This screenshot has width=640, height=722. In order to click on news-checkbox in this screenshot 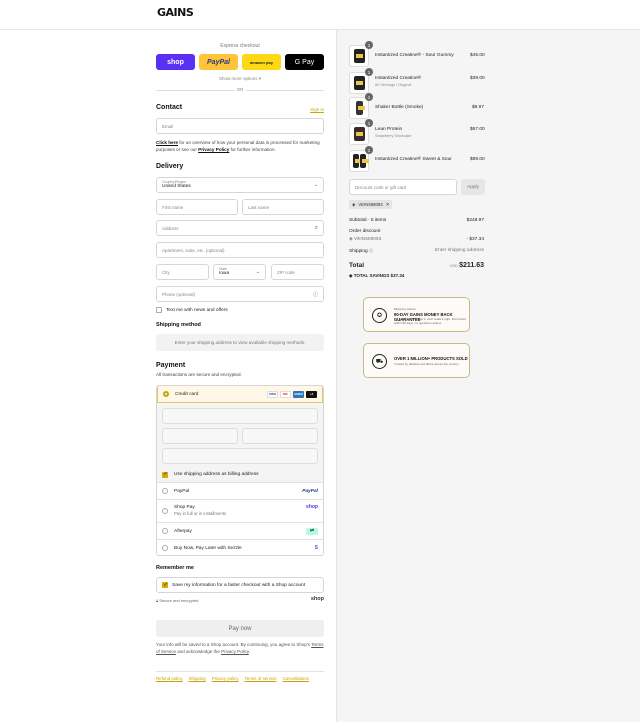, I will do `click(159, 310)`.